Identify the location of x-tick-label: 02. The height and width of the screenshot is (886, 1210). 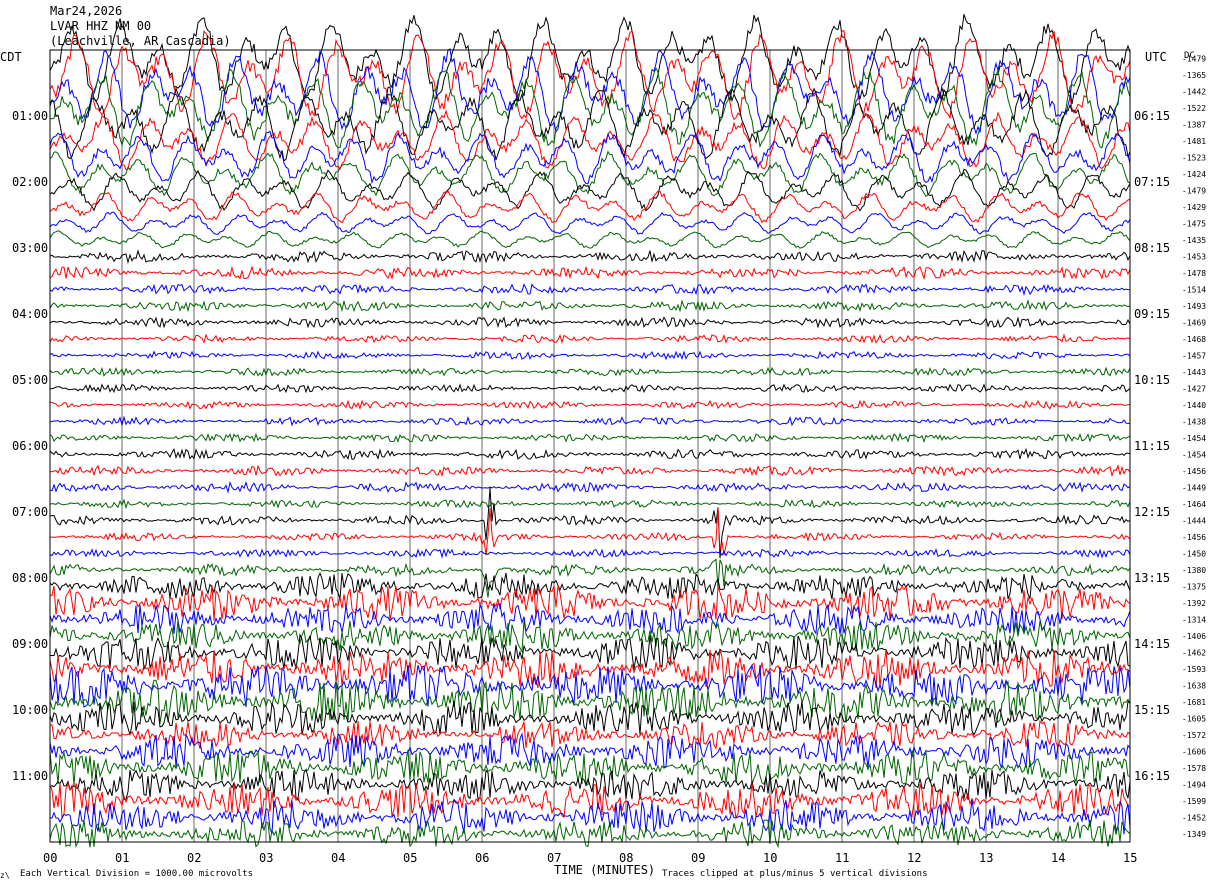
(194, 858).